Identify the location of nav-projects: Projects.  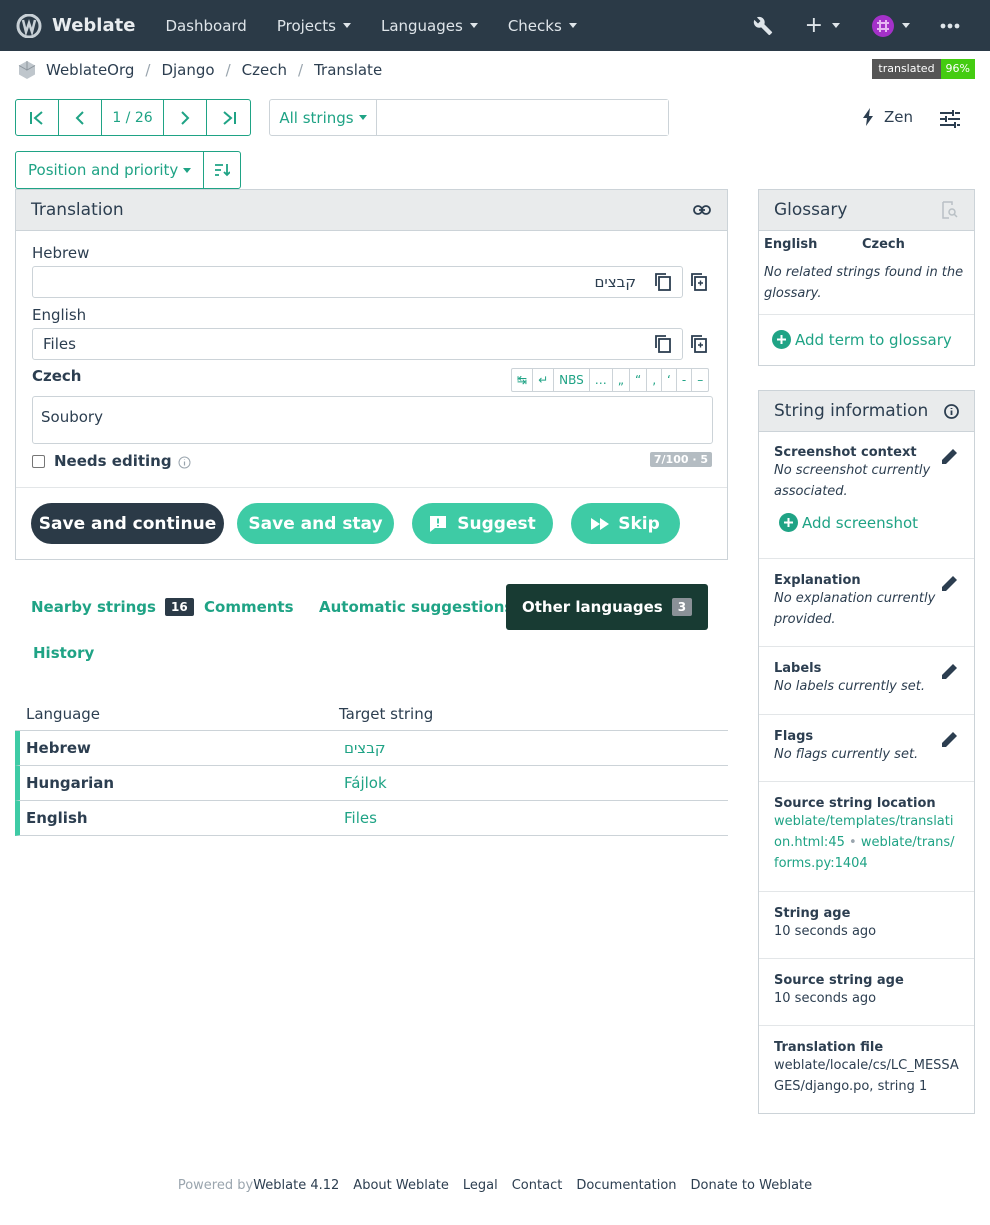
(314, 26).